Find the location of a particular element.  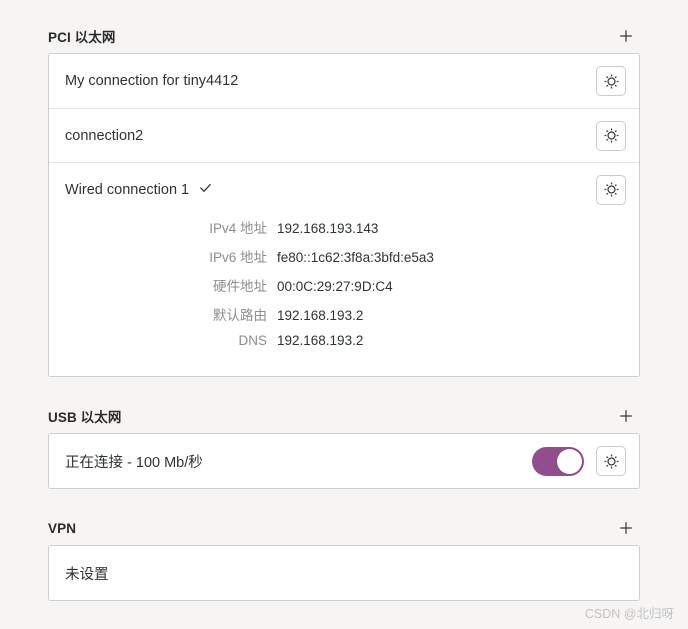

connection-label: Wired connection 1 is located at coordinates (127, 189).